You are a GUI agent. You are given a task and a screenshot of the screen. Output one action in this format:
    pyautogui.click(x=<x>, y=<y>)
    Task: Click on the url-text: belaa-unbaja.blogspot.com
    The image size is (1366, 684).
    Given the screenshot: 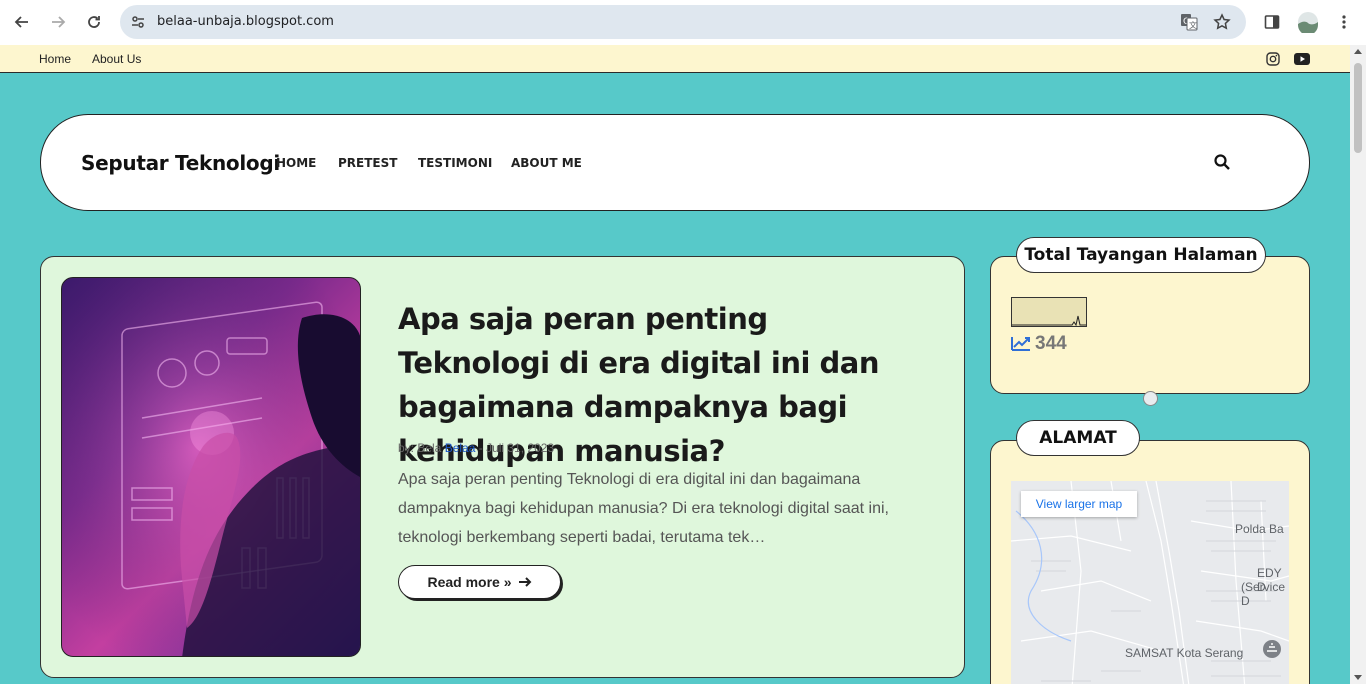 What is the action you would take?
    pyautogui.click(x=245, y=21)
    